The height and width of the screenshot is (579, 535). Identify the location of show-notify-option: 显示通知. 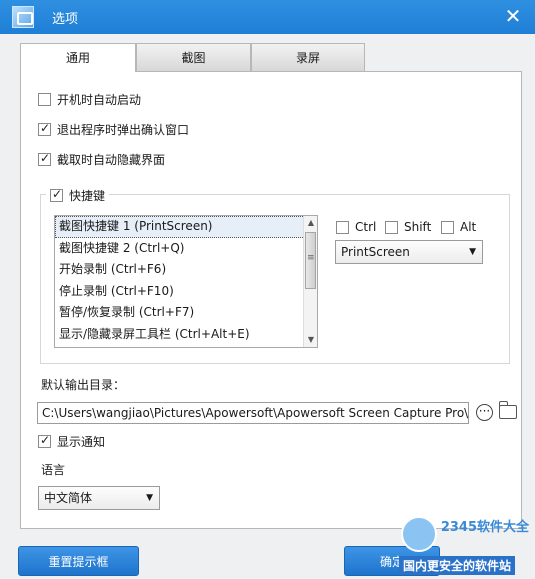
(71, 441).